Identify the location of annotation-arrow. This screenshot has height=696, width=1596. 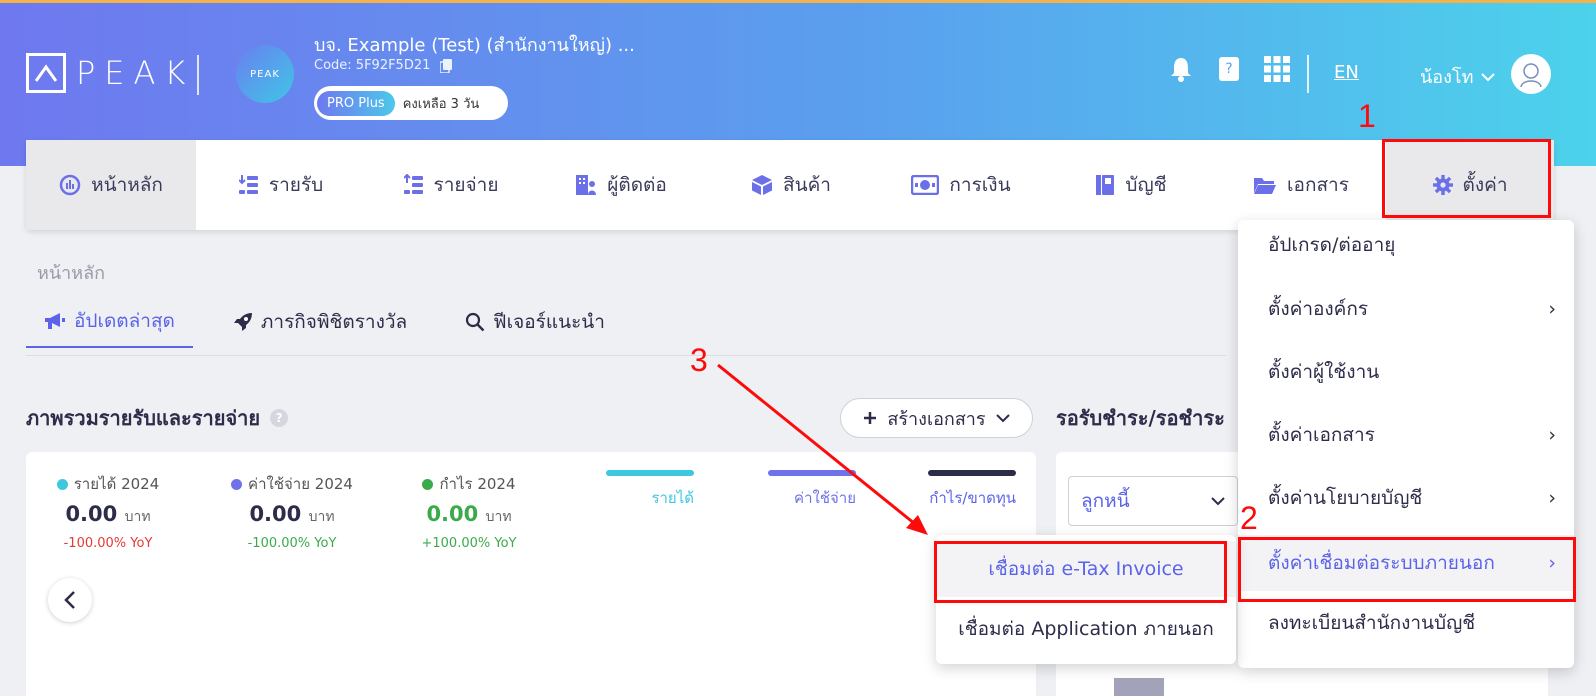
(822, 449).